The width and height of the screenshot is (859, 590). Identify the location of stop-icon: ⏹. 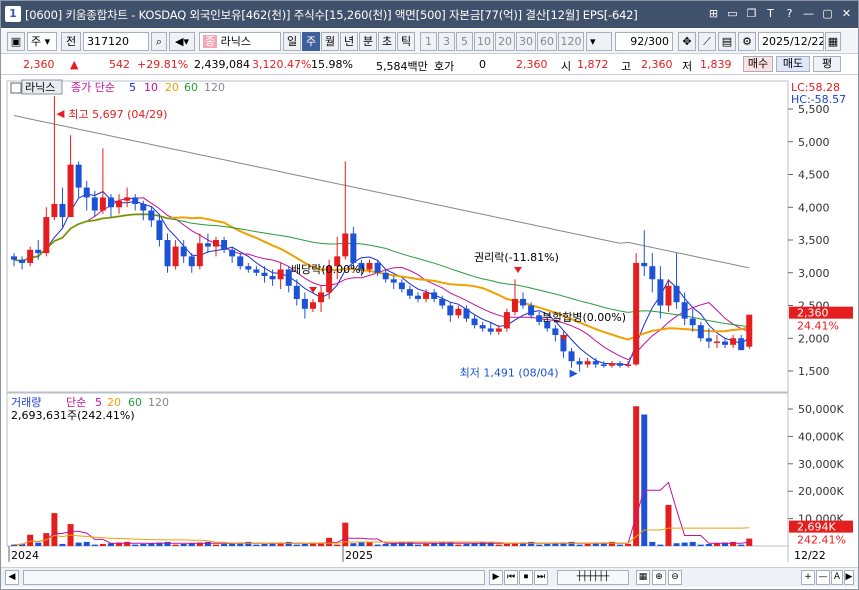
(526, 577).